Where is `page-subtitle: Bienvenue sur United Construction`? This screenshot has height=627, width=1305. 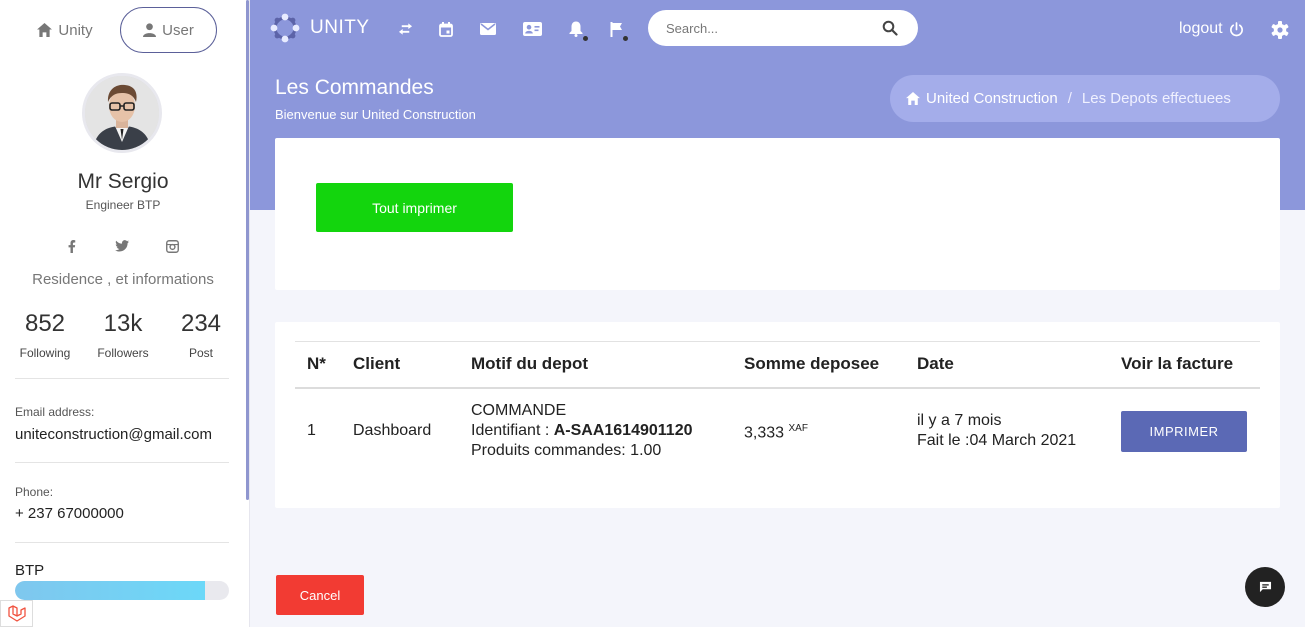
page-subtitle: Bienvenue sur United Construction is located at coordinates (375, 114).